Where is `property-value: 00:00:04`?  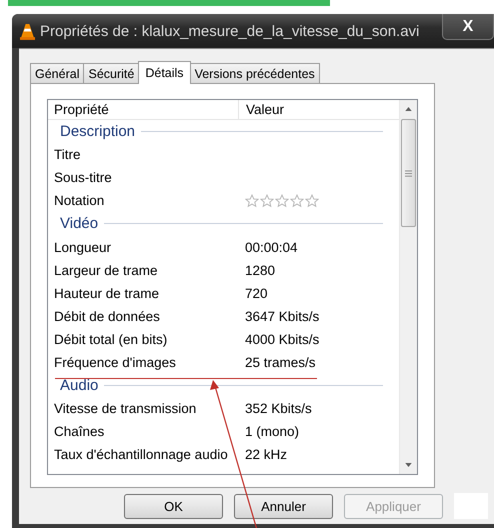 property-value: 00:00:04 is located at coordinates (271, 247).